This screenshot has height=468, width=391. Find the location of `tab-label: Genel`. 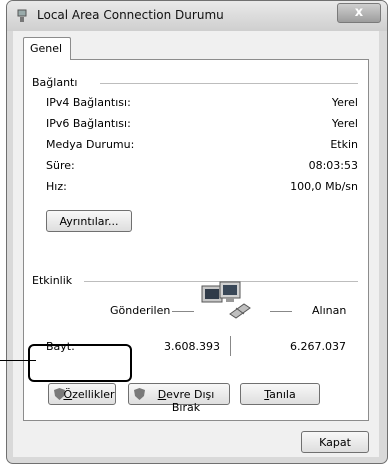

tab-label: Genel is located at coordinates (46, 48).